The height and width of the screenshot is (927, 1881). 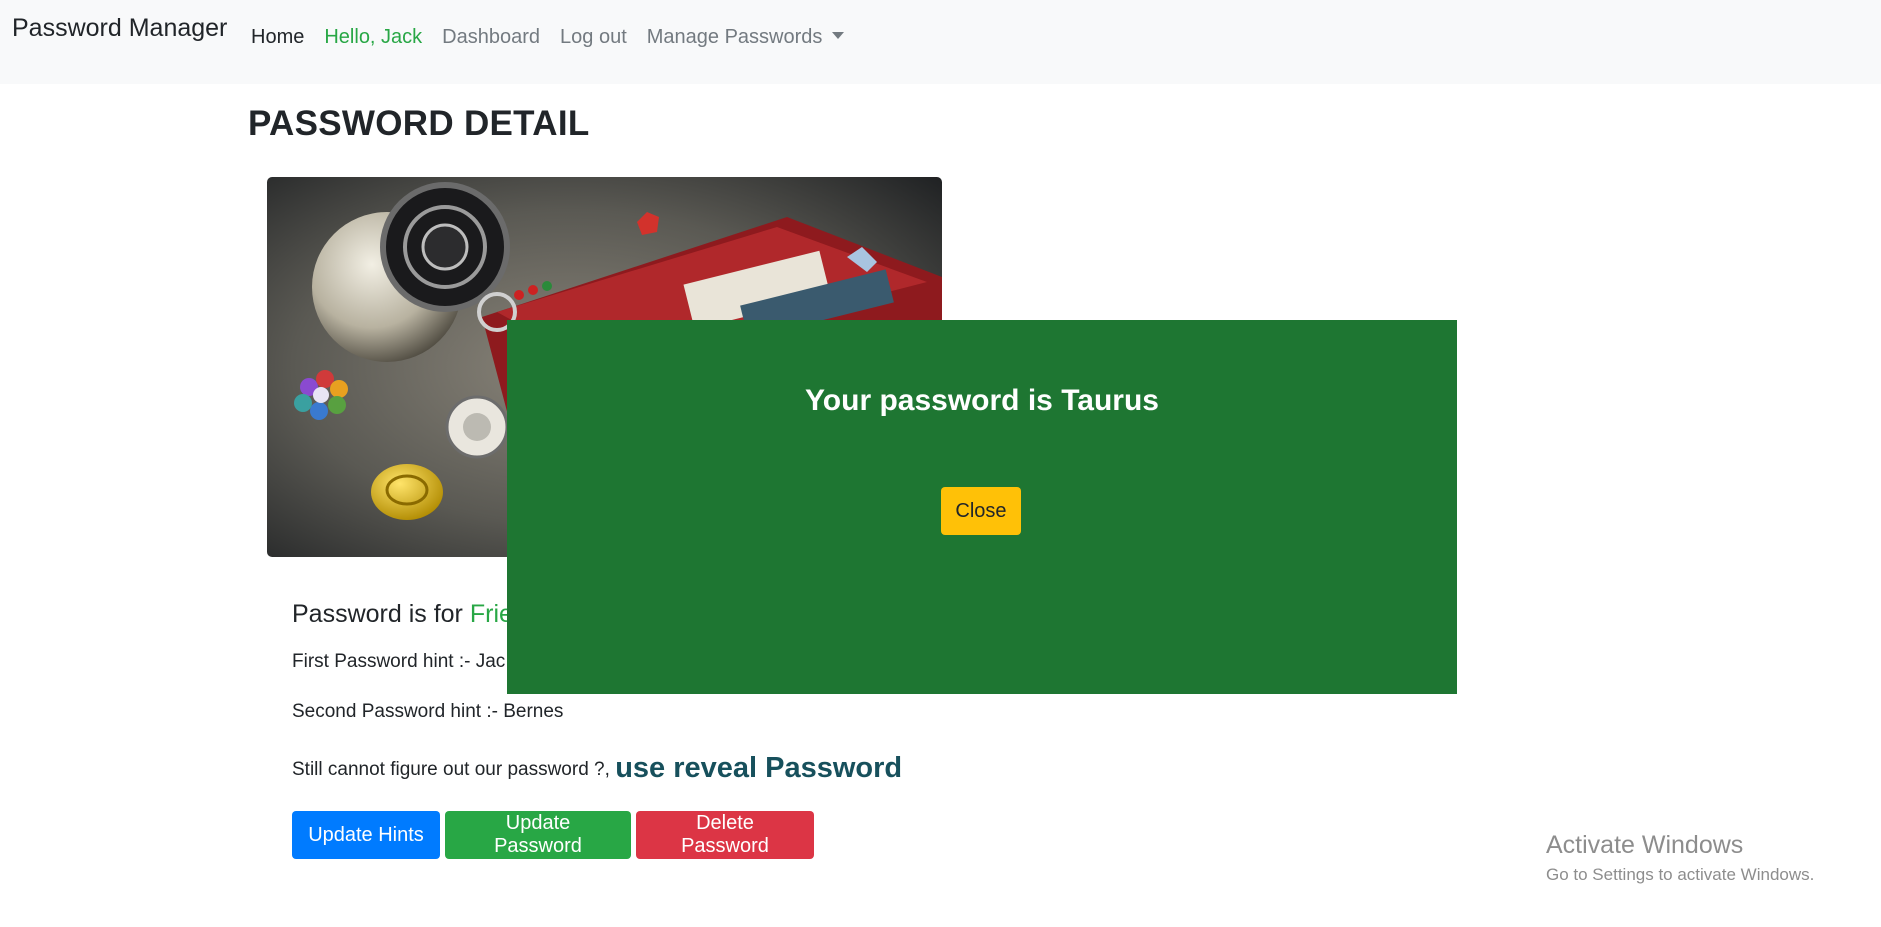 I want to click on modal-message: Your password is Taurus, so click(x=982, y=400).